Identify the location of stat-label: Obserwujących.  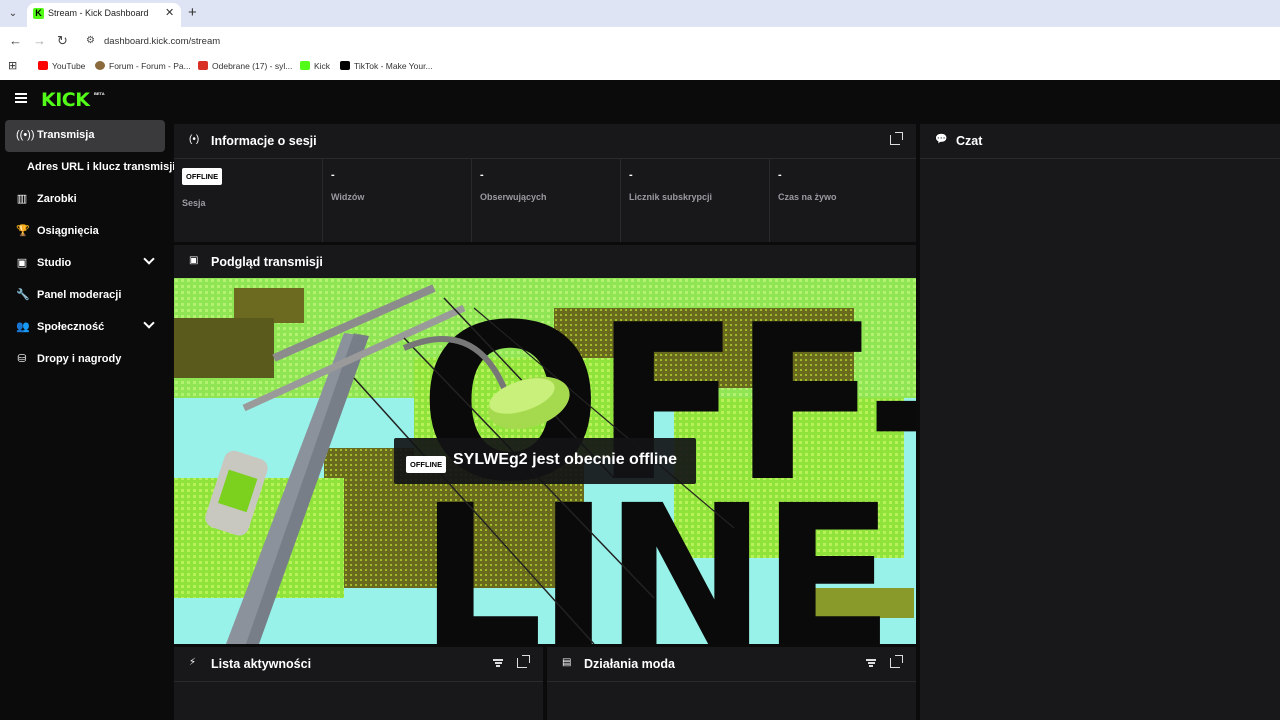
(513, 197).